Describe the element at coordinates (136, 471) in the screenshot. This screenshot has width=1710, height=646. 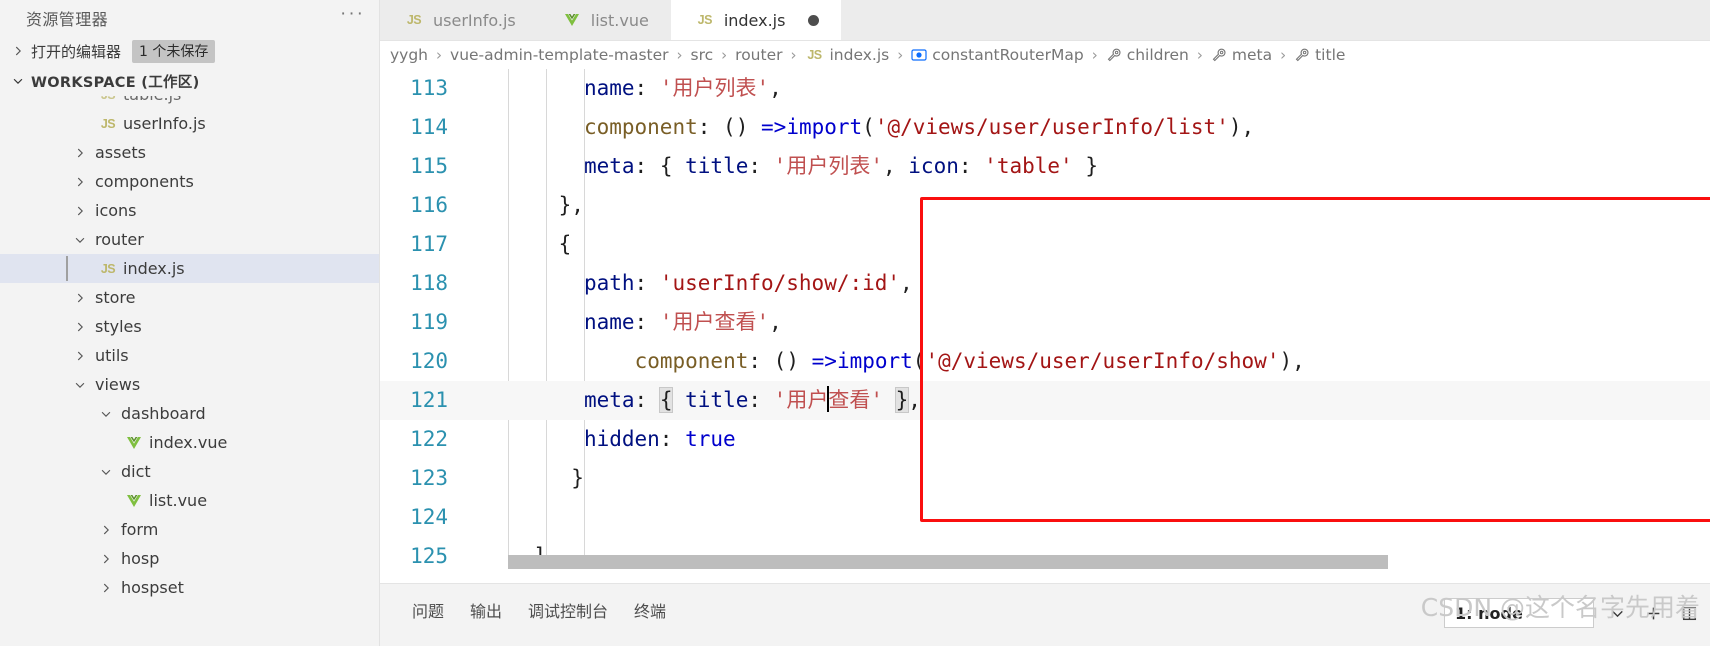
I see `tree-item-label: dict` at that location.